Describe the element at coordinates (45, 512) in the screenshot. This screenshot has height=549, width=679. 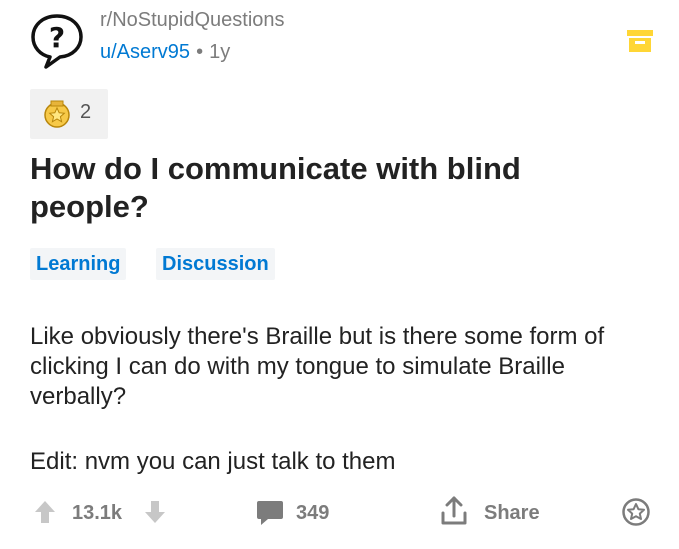
I see `upvote-icon` at that location.